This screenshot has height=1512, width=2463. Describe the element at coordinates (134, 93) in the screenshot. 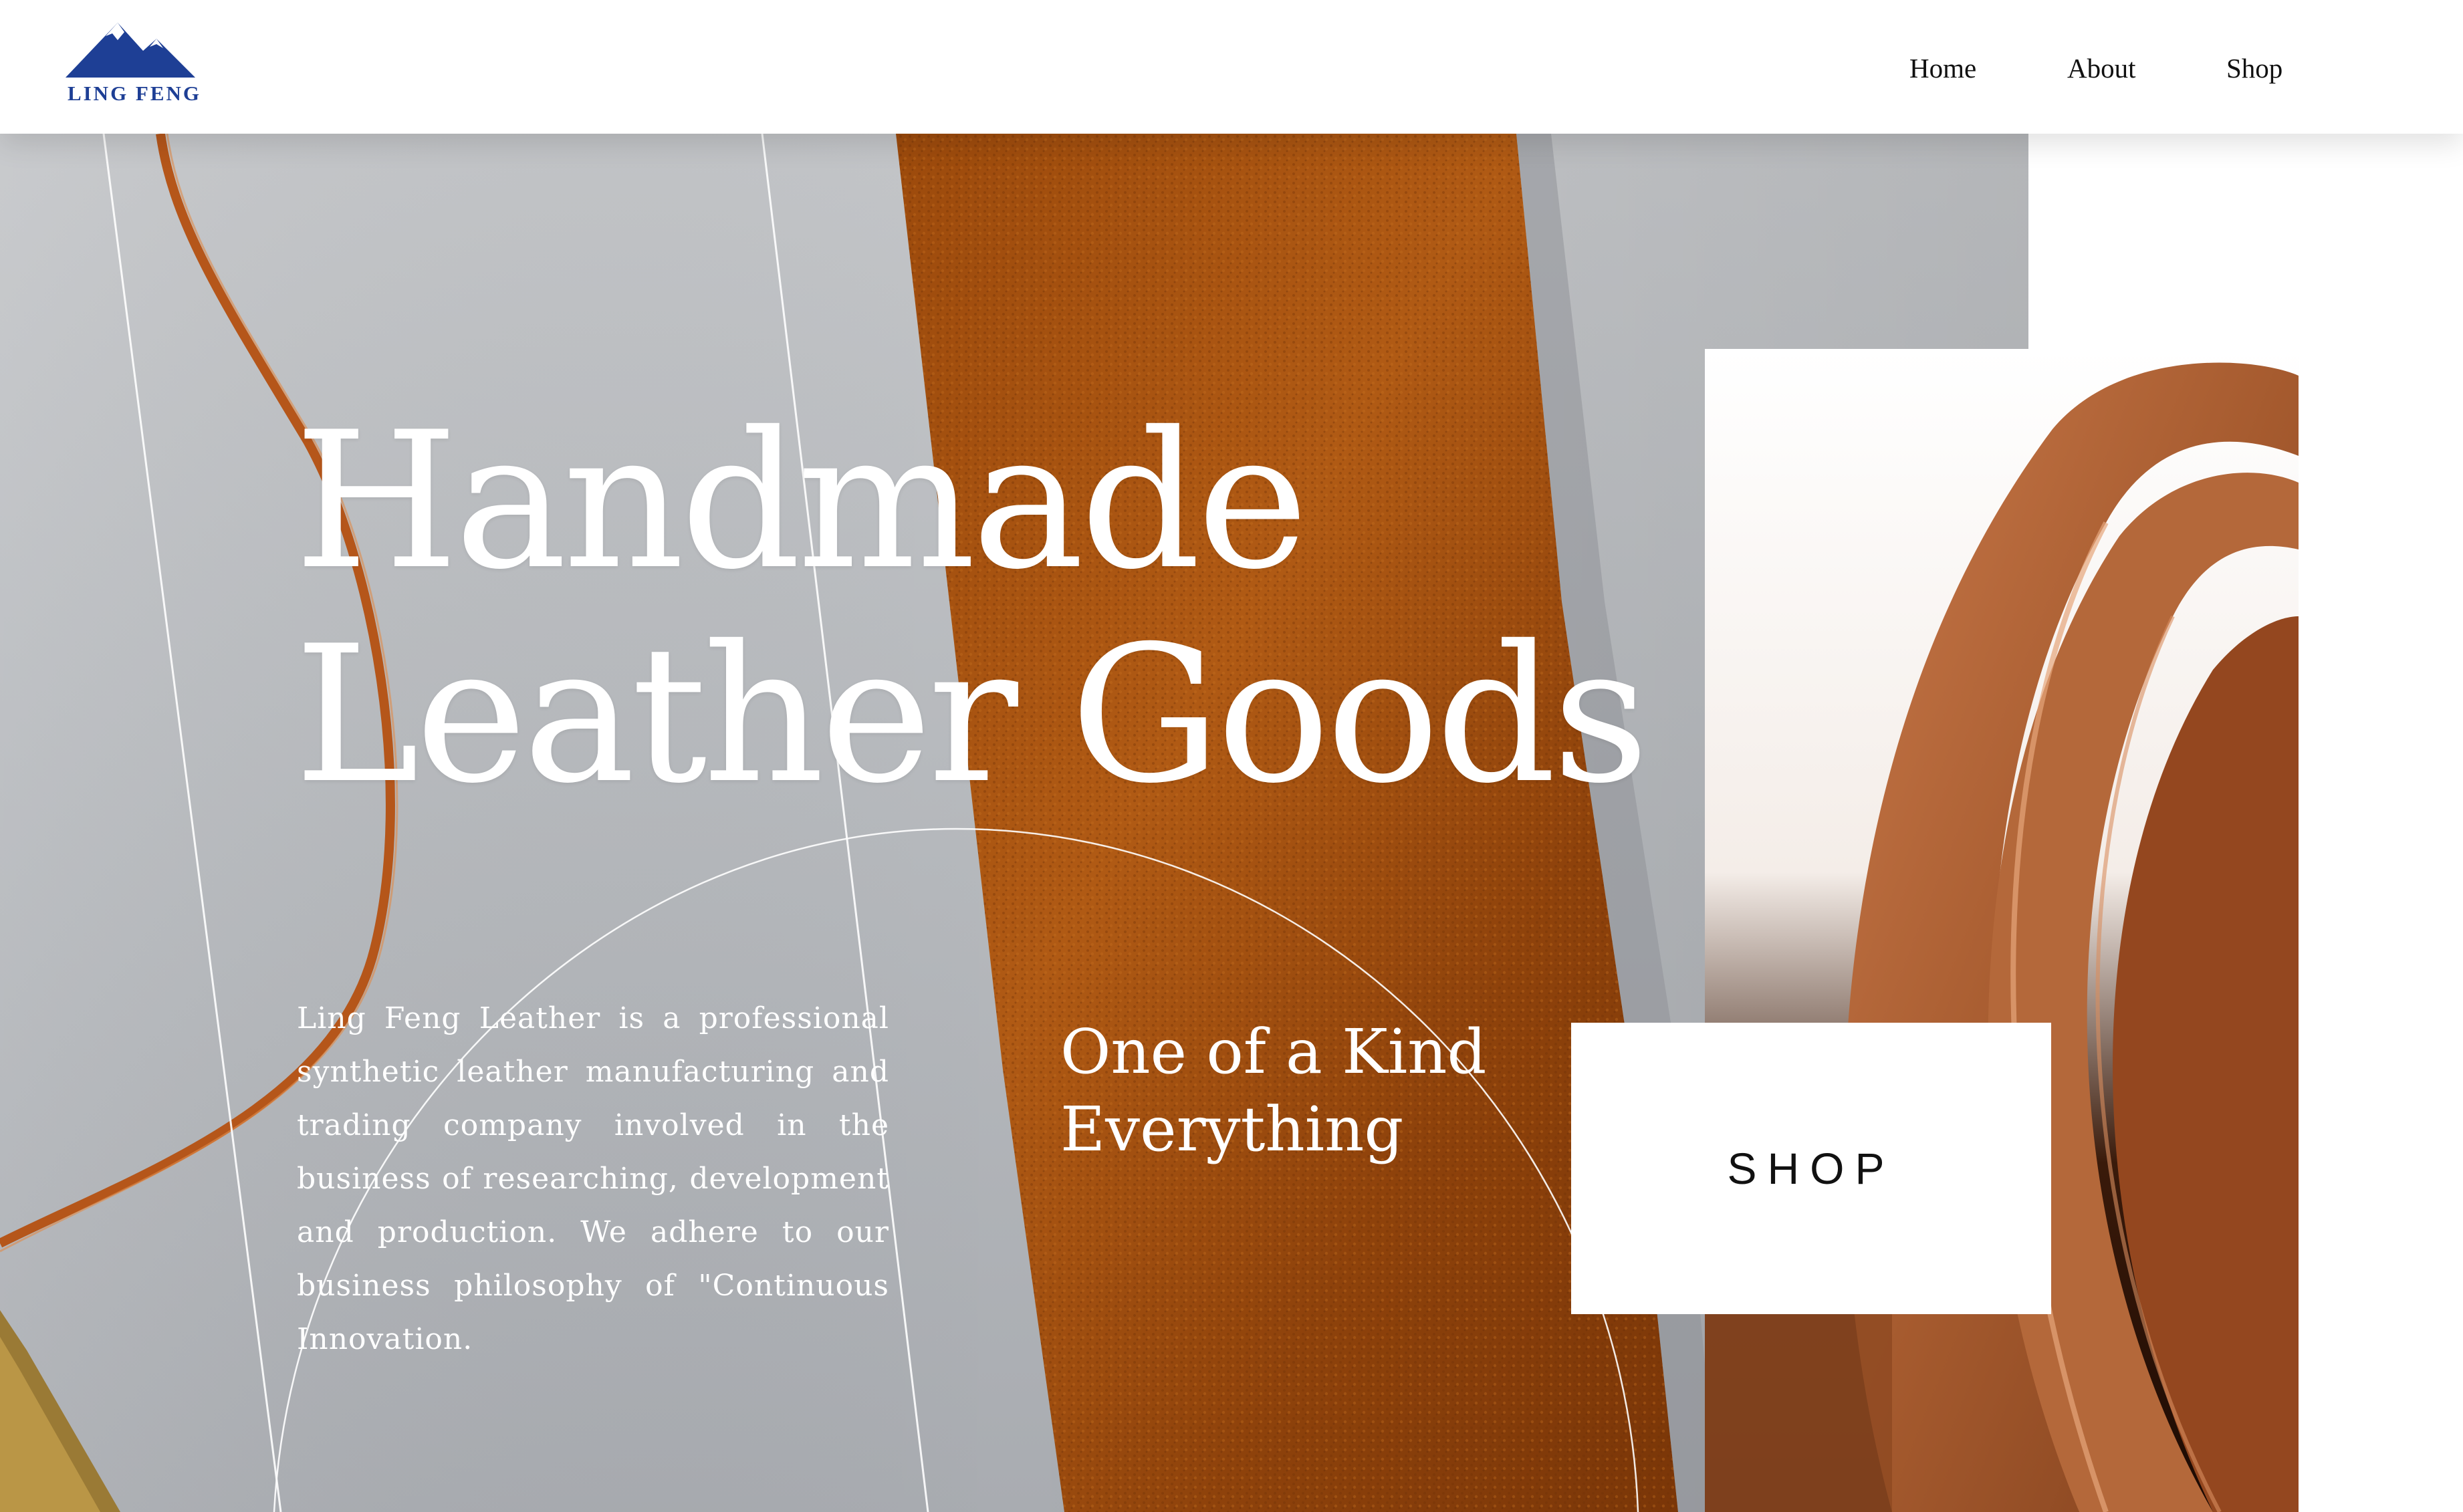

I see `brand-name: LING FENG` at that location.